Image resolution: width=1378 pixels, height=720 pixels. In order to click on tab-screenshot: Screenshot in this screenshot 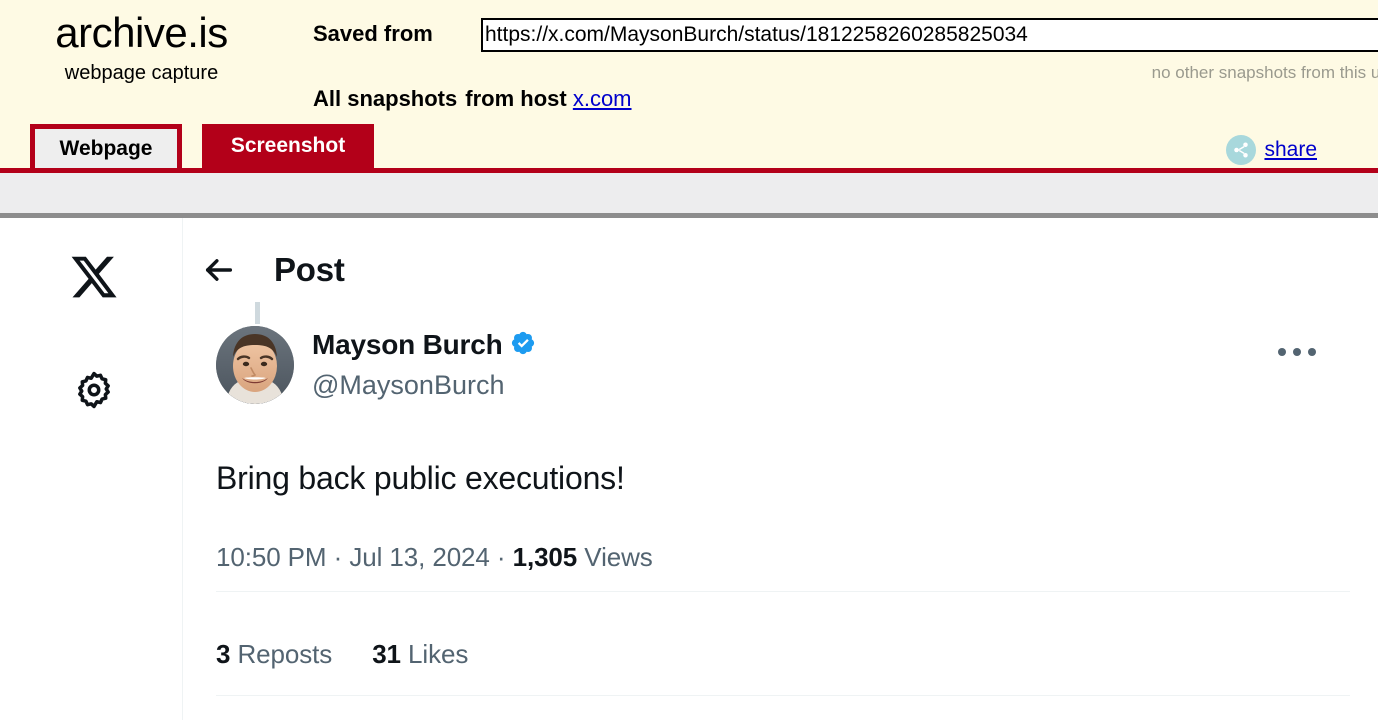, I will do `click(288, 146)`.